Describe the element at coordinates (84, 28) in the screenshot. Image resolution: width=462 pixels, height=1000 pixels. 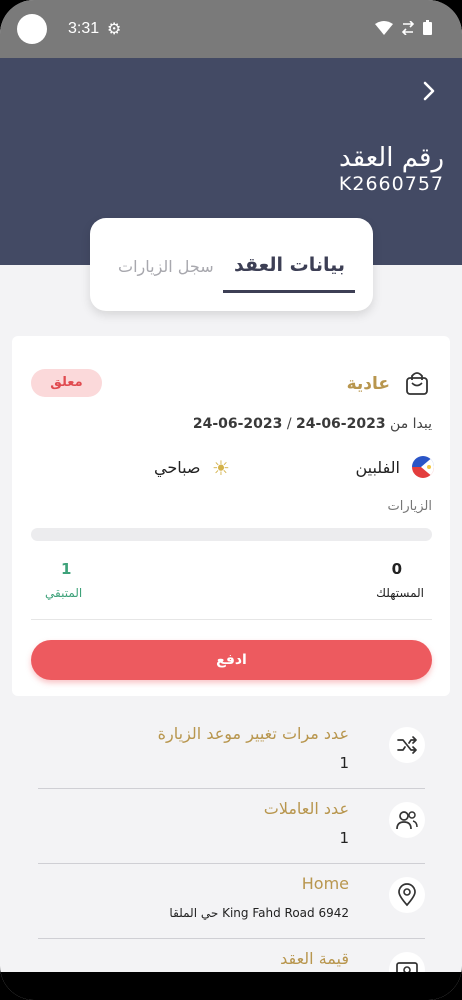
I see `status-time: 3:31` at that location.